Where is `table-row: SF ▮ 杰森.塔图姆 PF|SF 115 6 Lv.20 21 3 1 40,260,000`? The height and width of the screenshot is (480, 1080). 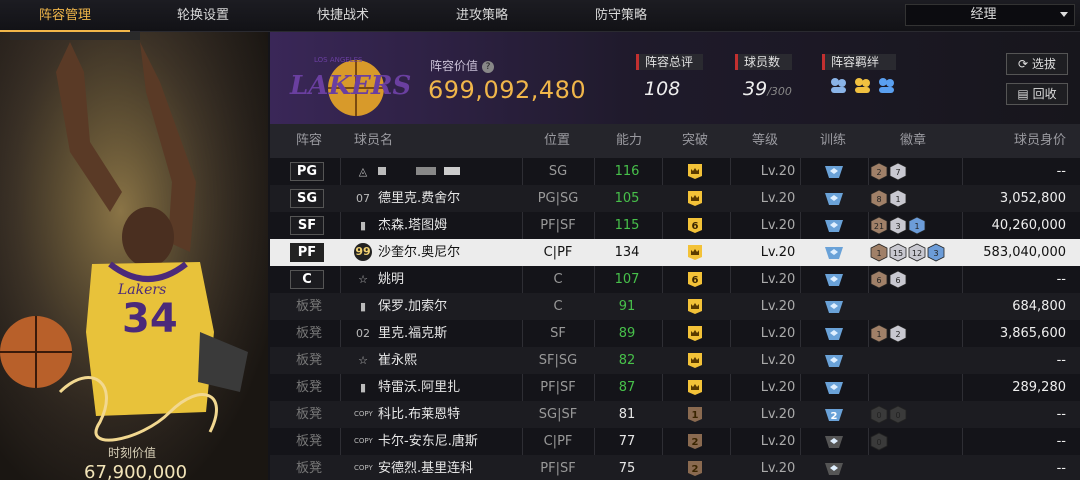 table-row: SF ▮ 杰森.塔图姆 PF|SF 115 6 Lv.20 21 3 1 40,260,000 is located at coordinates (675, 225).